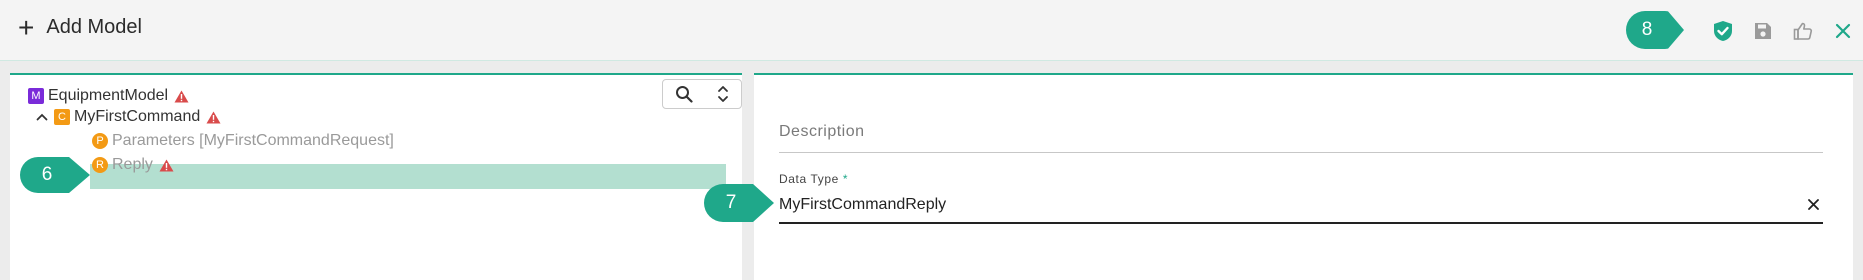 The height and width of the screenshot is (280, 1863). What do you see at coordinates (100, 165) in the screenshot?
I see `reply-badge-icon: R` at bounding box center [100, 165].